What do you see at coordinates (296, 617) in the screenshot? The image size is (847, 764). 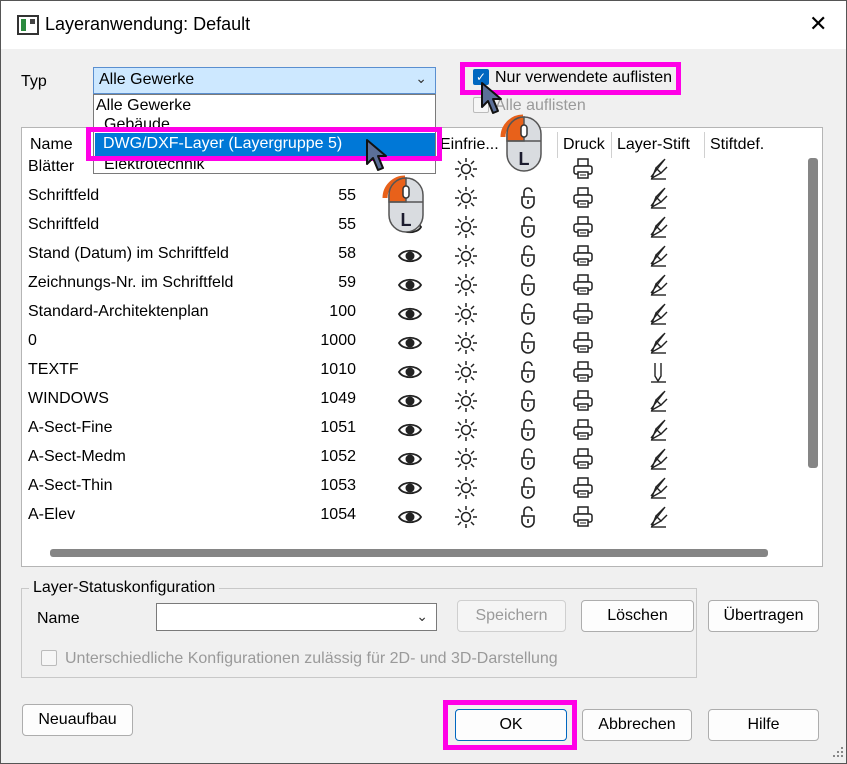 I see `config-name-combobox: ⌄` at bounding box center [296, 617].